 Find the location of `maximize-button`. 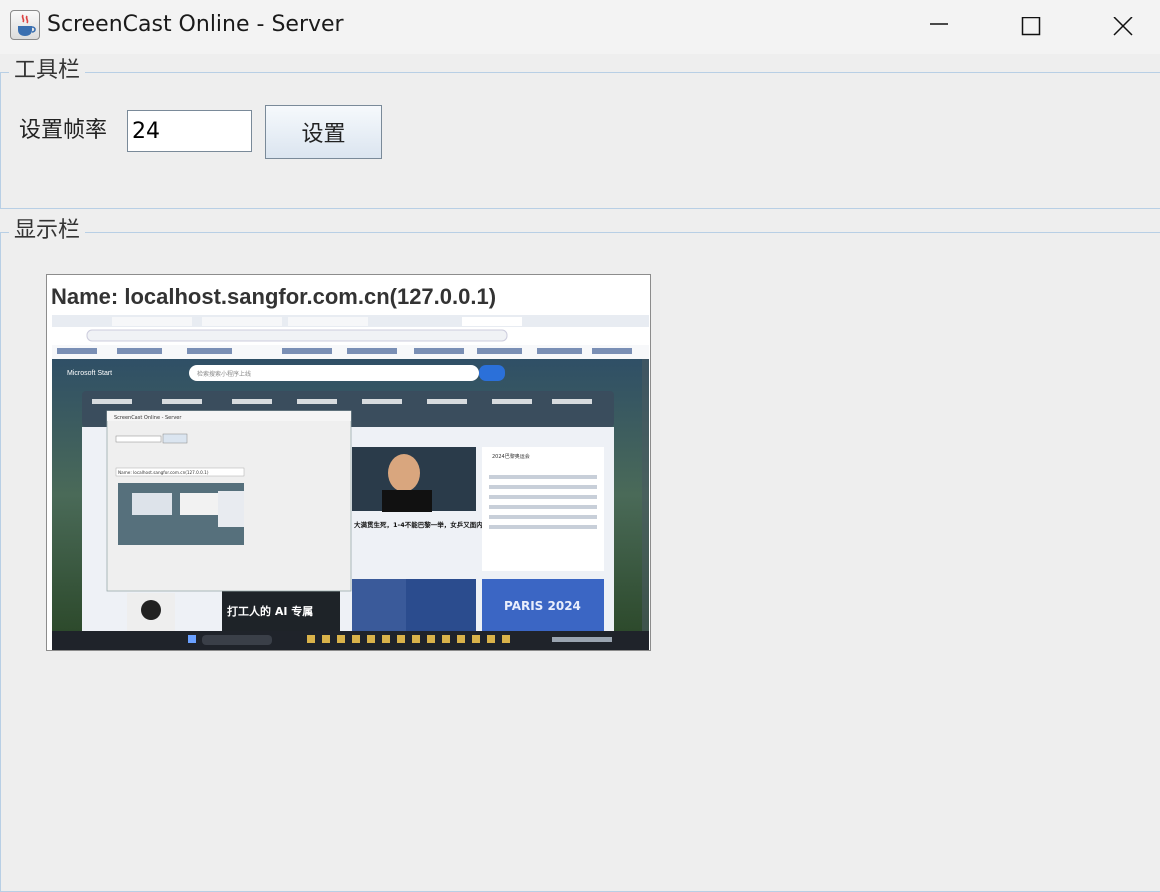

maximize-button is located at coordinates (1031, 27).